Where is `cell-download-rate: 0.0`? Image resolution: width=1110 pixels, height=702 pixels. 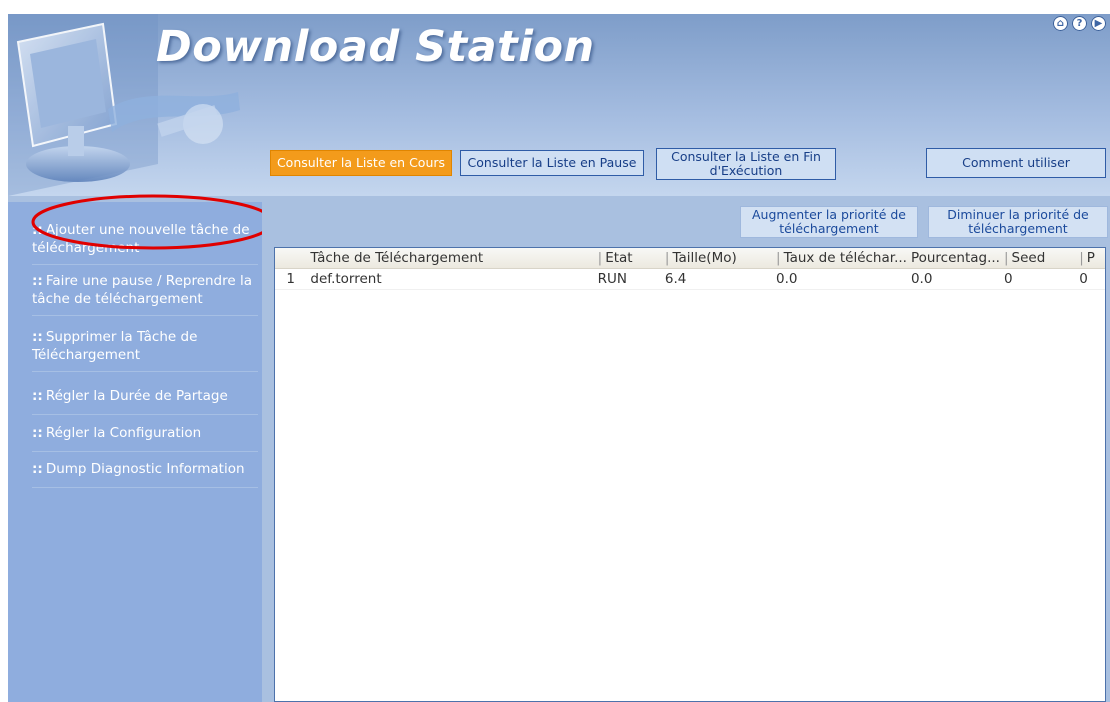
cell-download-rate: 0.0 is located at coordinates (839, 279).